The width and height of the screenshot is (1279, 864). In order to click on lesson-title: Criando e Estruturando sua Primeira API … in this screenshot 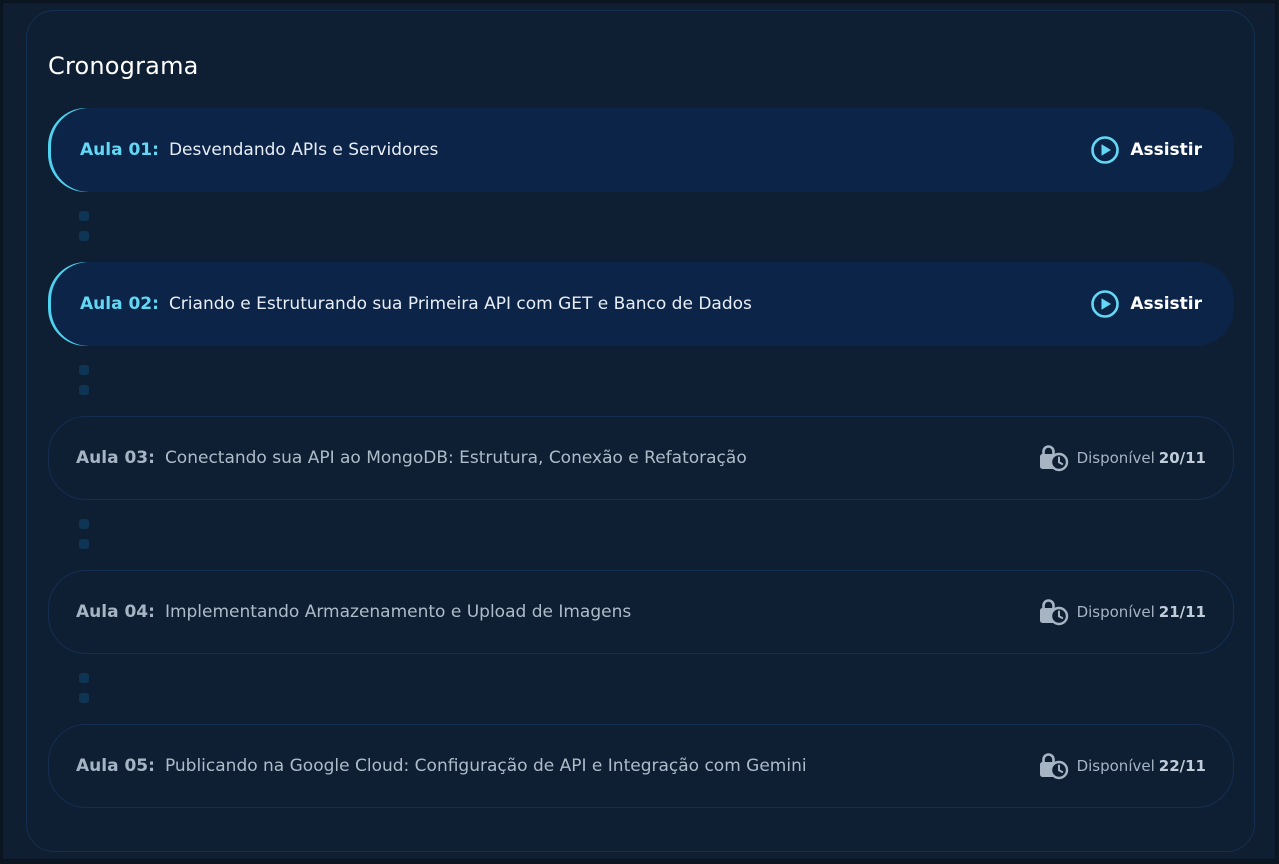, I will do `click(460, 304)`.